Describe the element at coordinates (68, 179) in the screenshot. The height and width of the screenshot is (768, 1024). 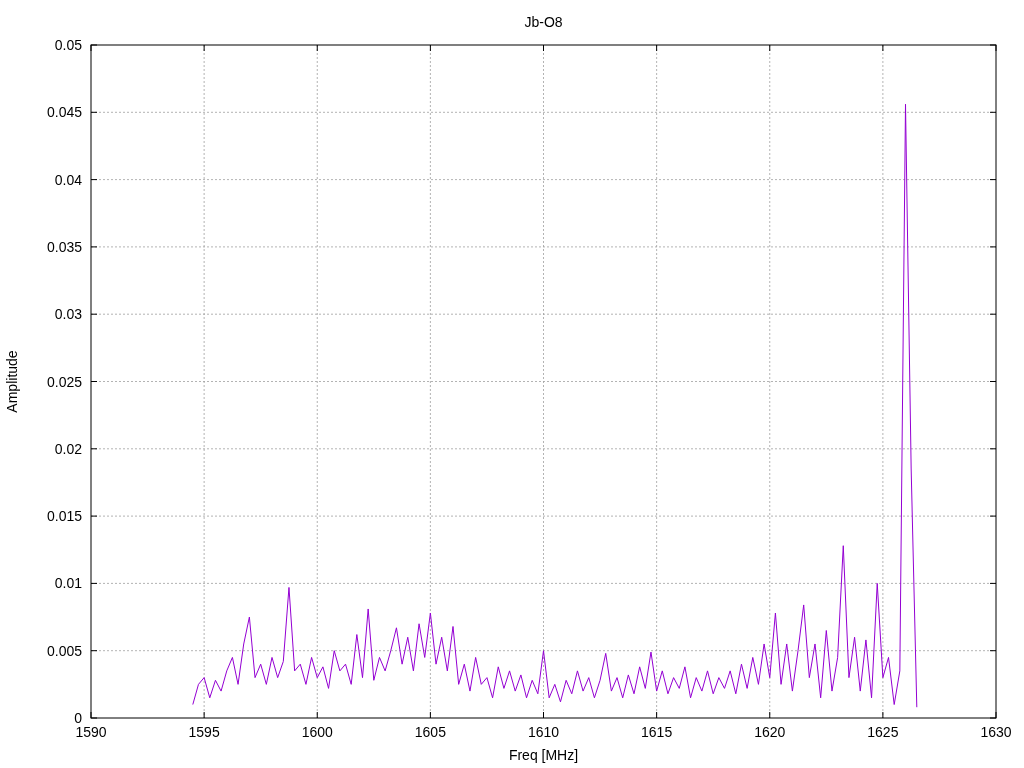
I see `y-tick-label: 0.04` at that location.